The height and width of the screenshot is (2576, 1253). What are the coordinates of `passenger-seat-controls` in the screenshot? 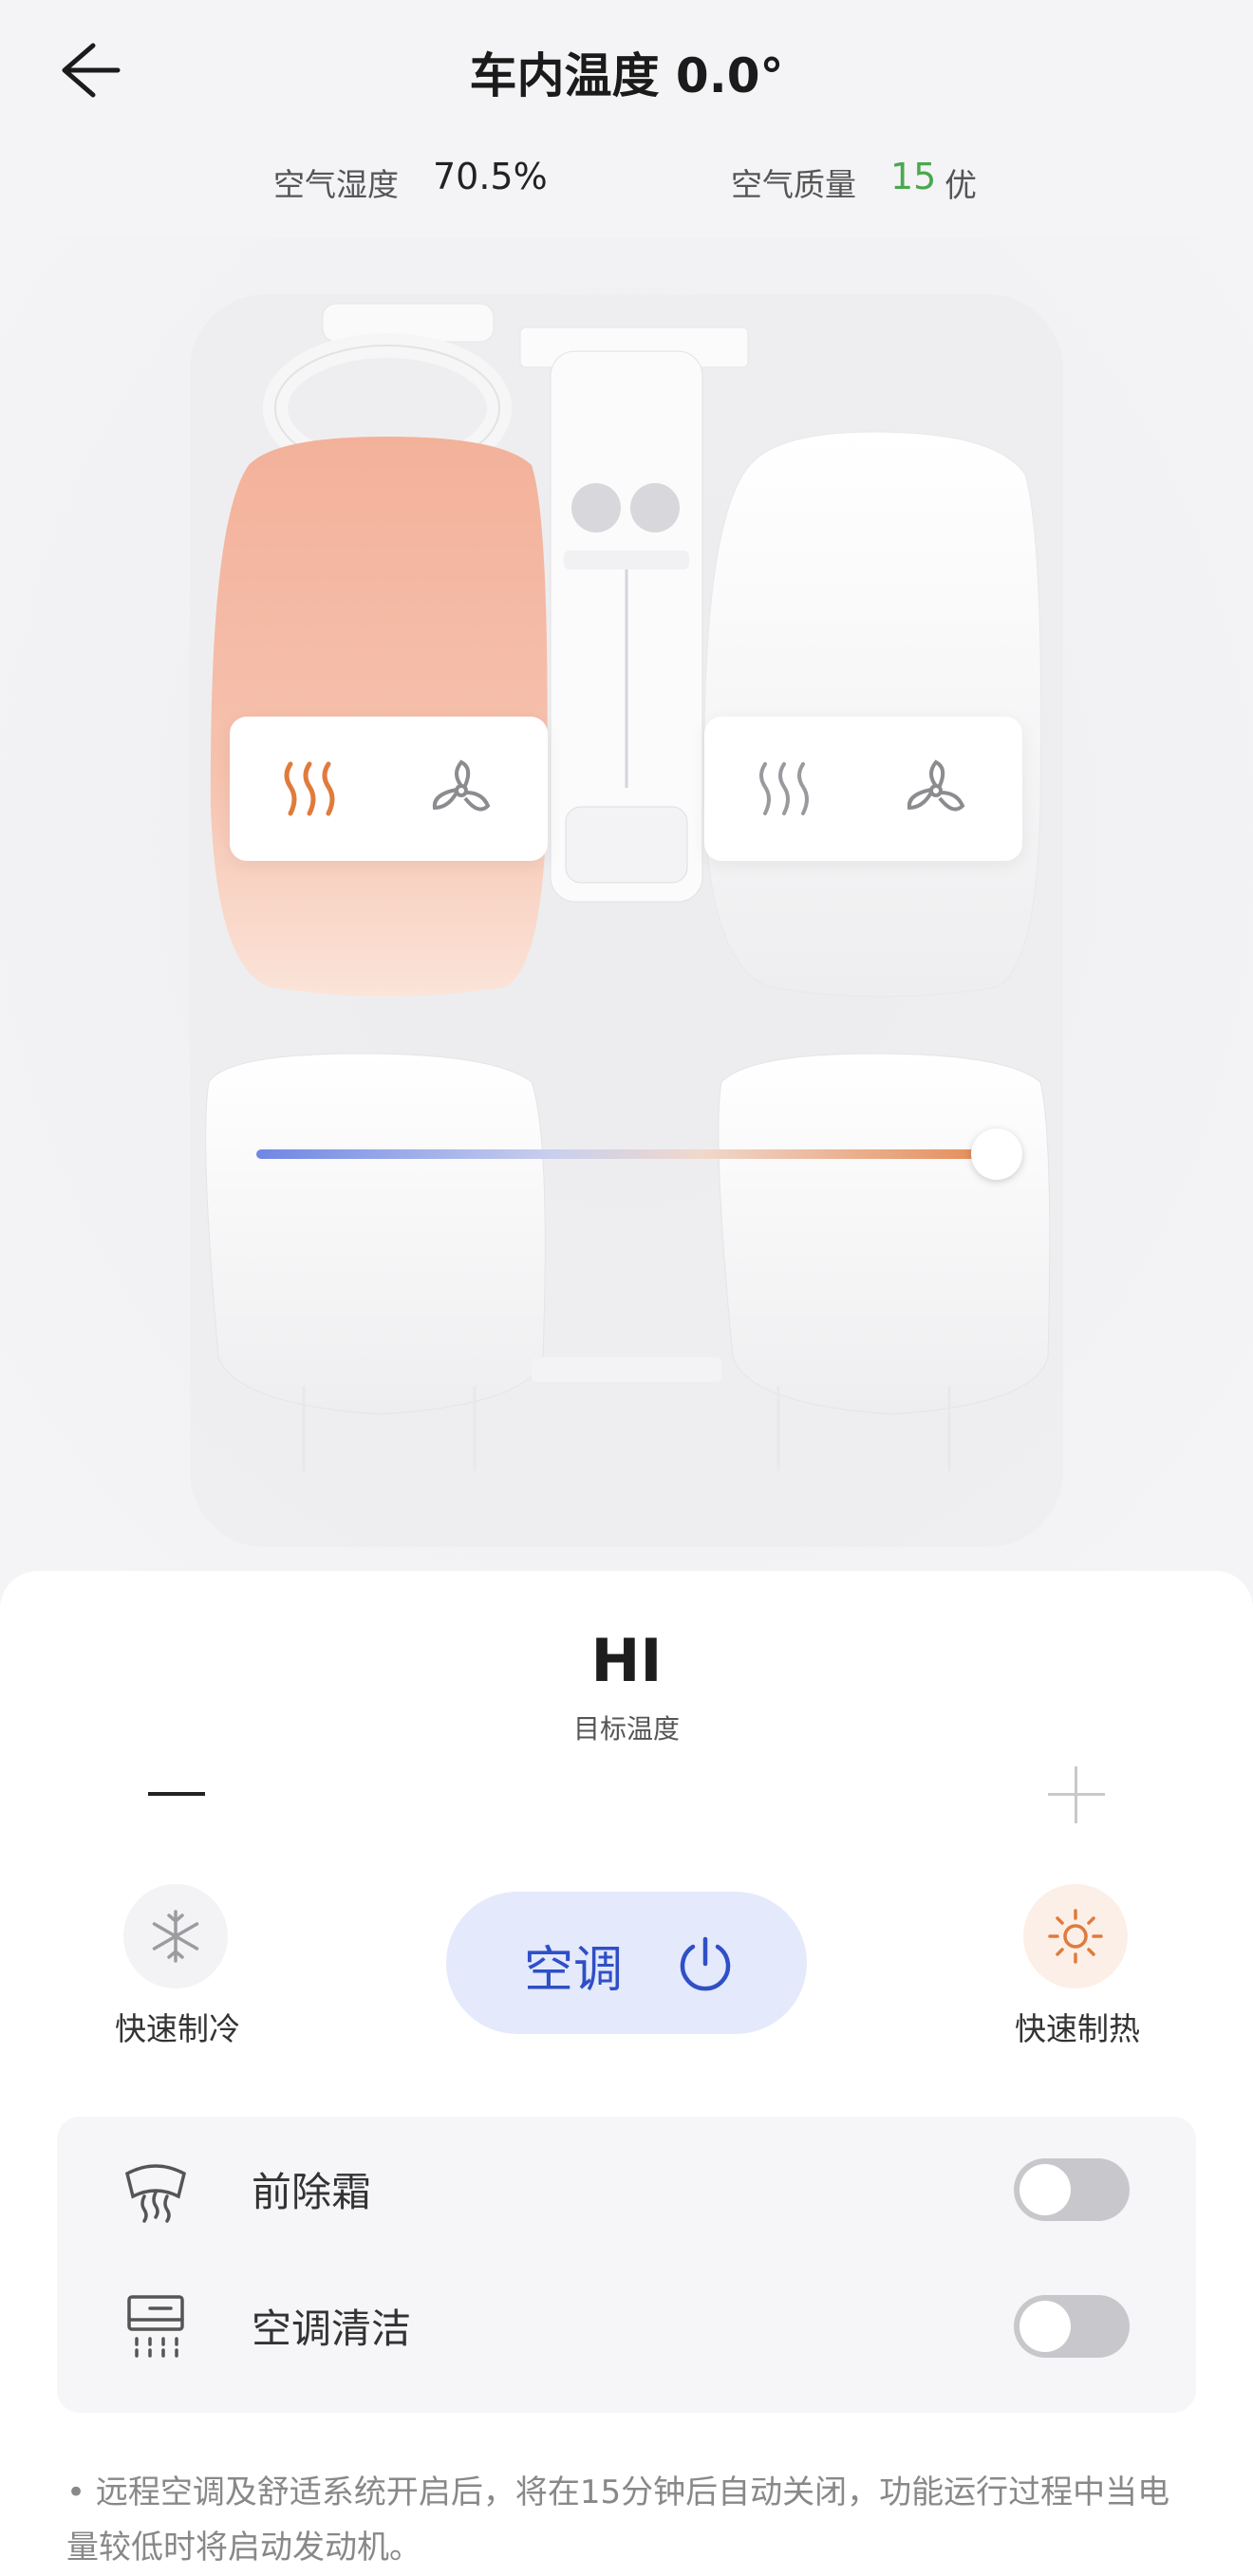 It's located at (863, 789).